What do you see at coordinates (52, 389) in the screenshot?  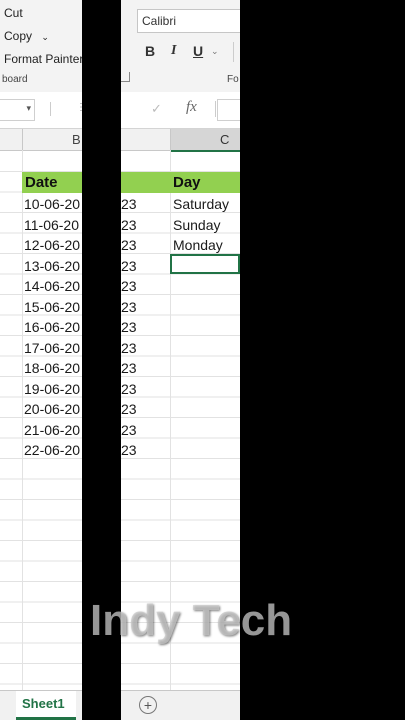 I see `date-cell: 19-06-20` at bounding box center [52, 389].